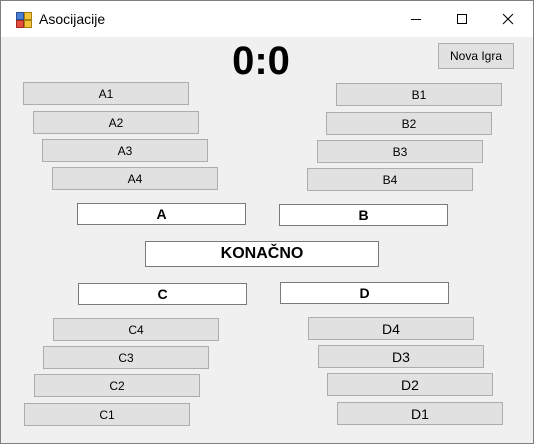 Image resolution: width=534 pixels, height=444 pixels. What do you see at coordinates (107, 414) in the screenshot?
I see `cell-c1: C1` at bounding box center [107, 414].